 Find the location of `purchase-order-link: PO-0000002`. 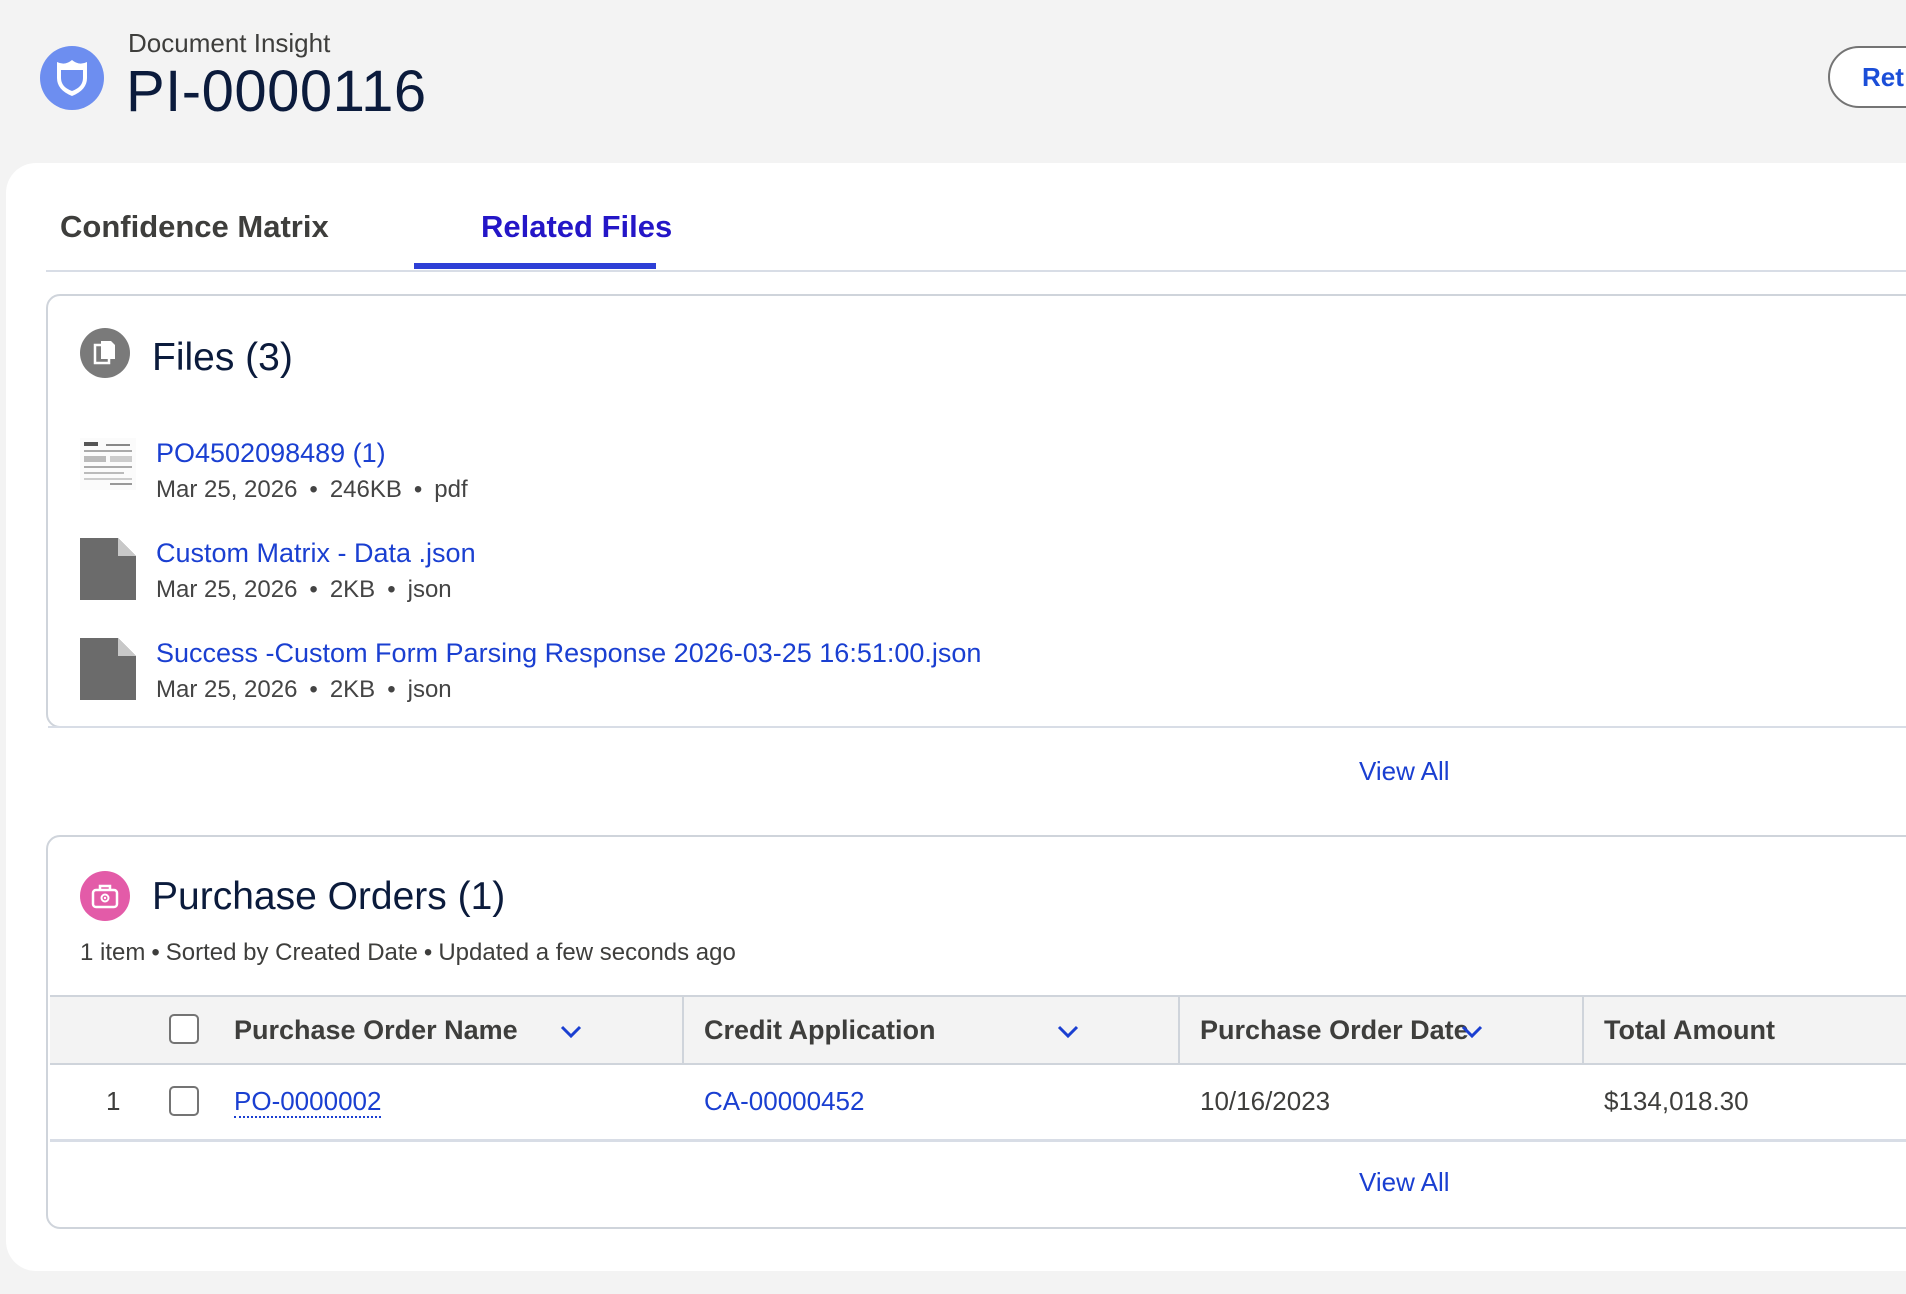

purchase-order-link: PO-0000002 is located at coordinates (308, 1101).